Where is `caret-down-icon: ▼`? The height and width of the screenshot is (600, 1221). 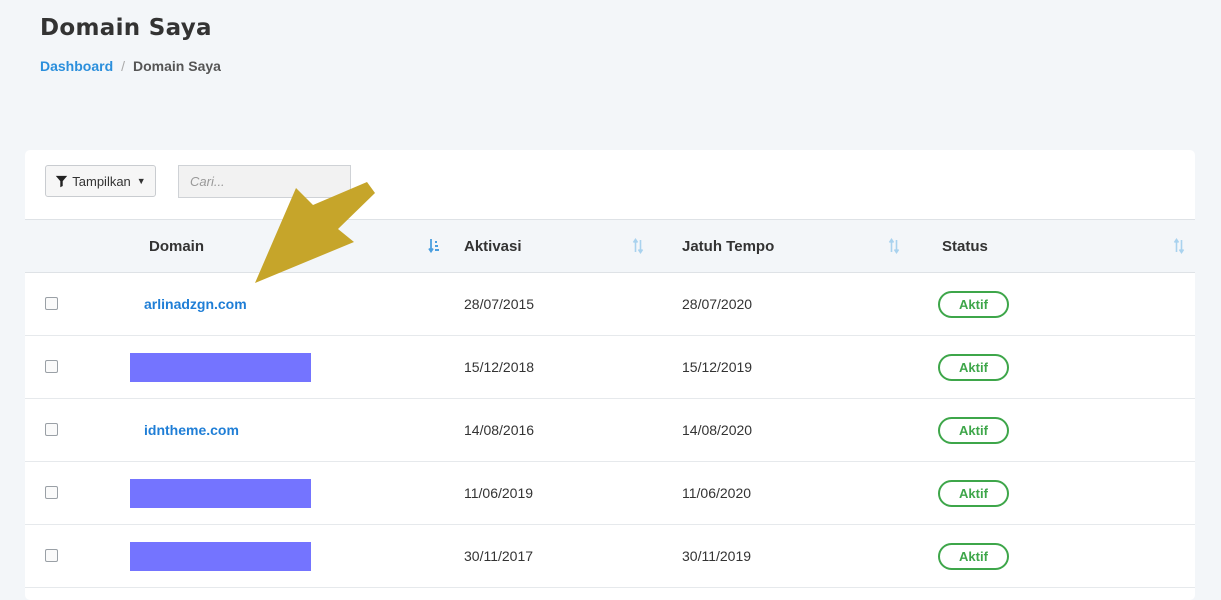 caret-down-icon: ▼ is located at coordinates (141, 181).